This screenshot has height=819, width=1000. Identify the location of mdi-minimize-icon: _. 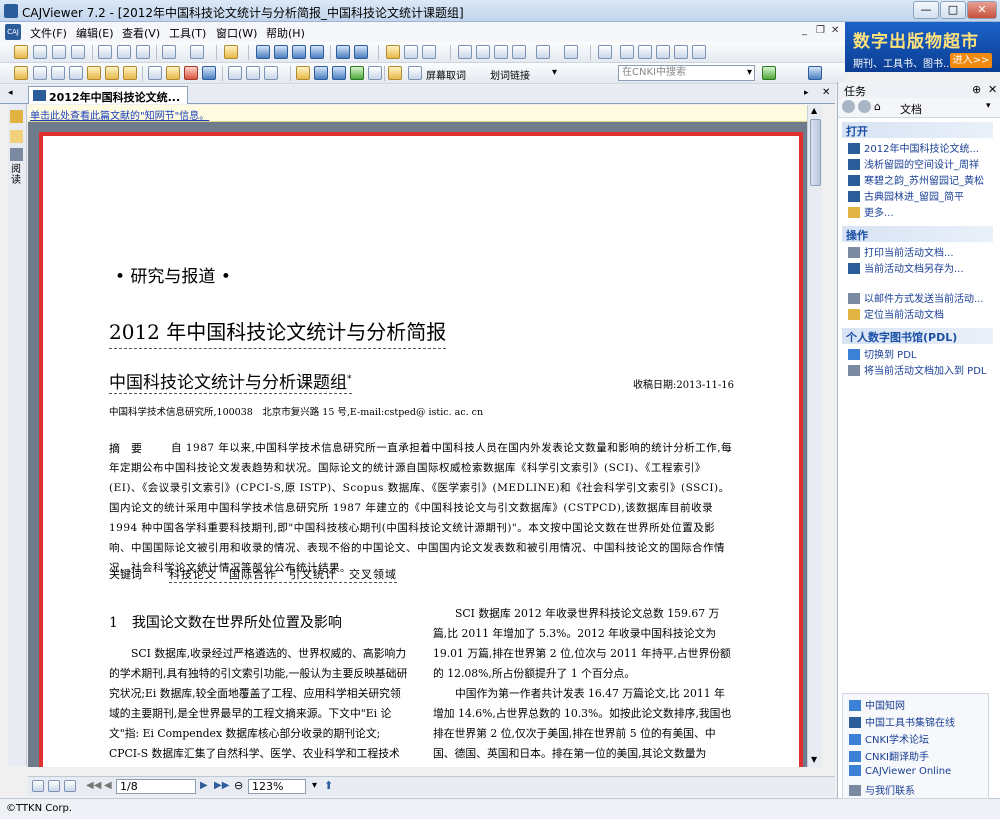
(804, 30).